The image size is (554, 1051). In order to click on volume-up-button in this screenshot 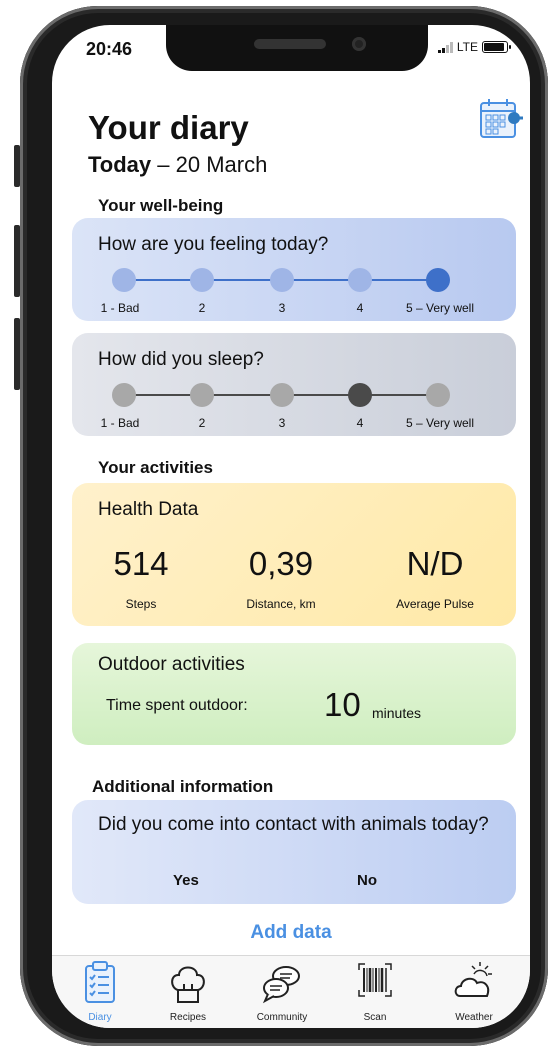, I will do `click(17, 261)`.